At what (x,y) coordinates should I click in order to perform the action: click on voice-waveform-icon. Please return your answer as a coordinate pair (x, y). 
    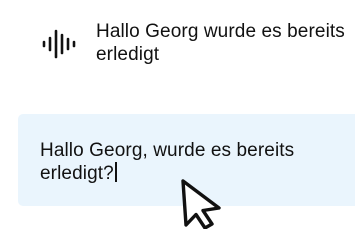
    Looking at the image, I should click on (59, 44).